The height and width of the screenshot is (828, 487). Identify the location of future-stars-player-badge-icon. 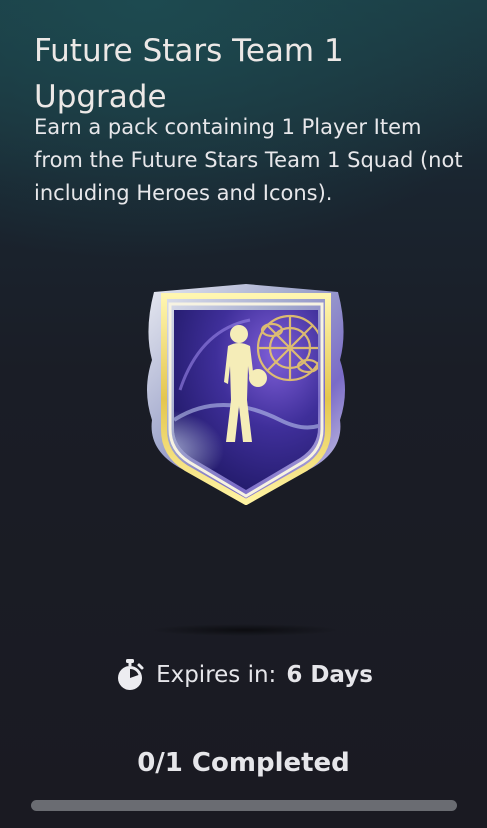
(246, 394).